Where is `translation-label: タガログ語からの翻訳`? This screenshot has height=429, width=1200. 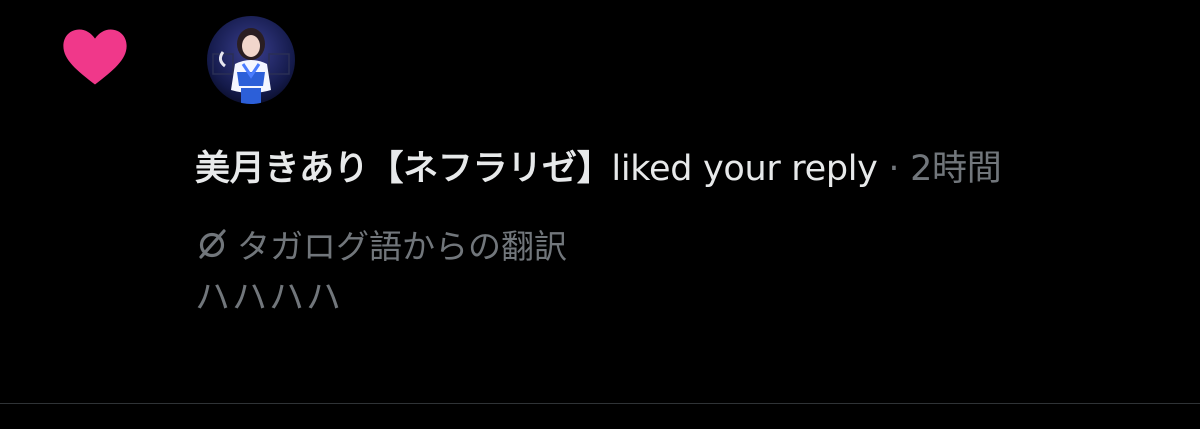
translation-label: タガログ語からの翻訳 is located at coordinates (402, 246).